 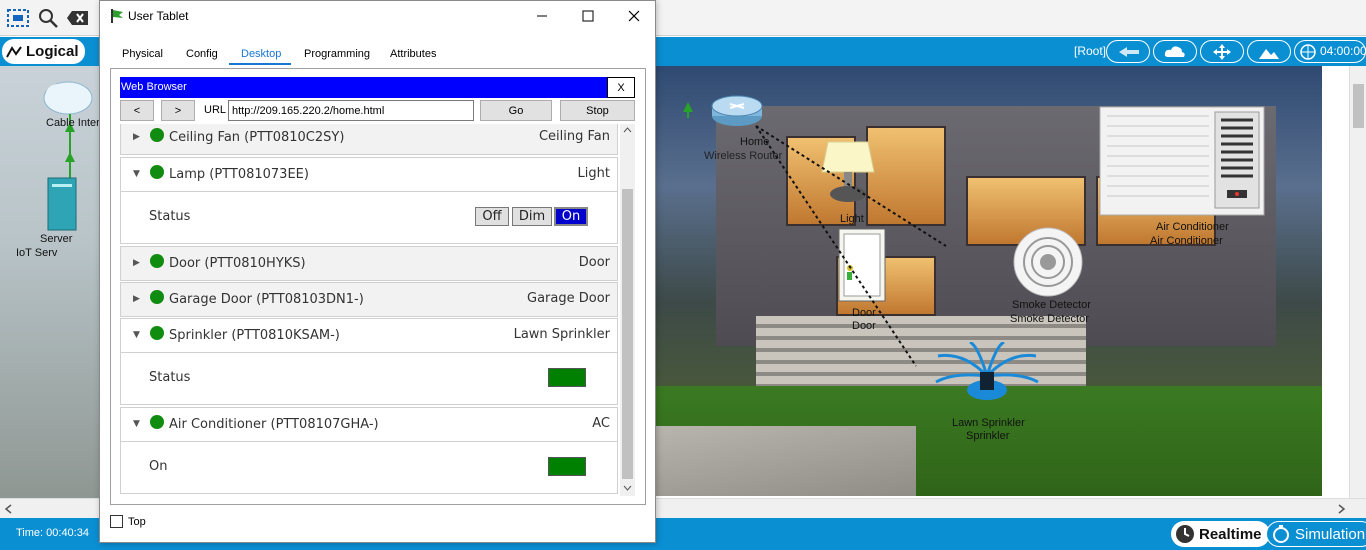 I want to click on device-row-garage-door: ▶ Garage Door (PTT08103DN1-) Garage Door, so click(x=369, y=299).